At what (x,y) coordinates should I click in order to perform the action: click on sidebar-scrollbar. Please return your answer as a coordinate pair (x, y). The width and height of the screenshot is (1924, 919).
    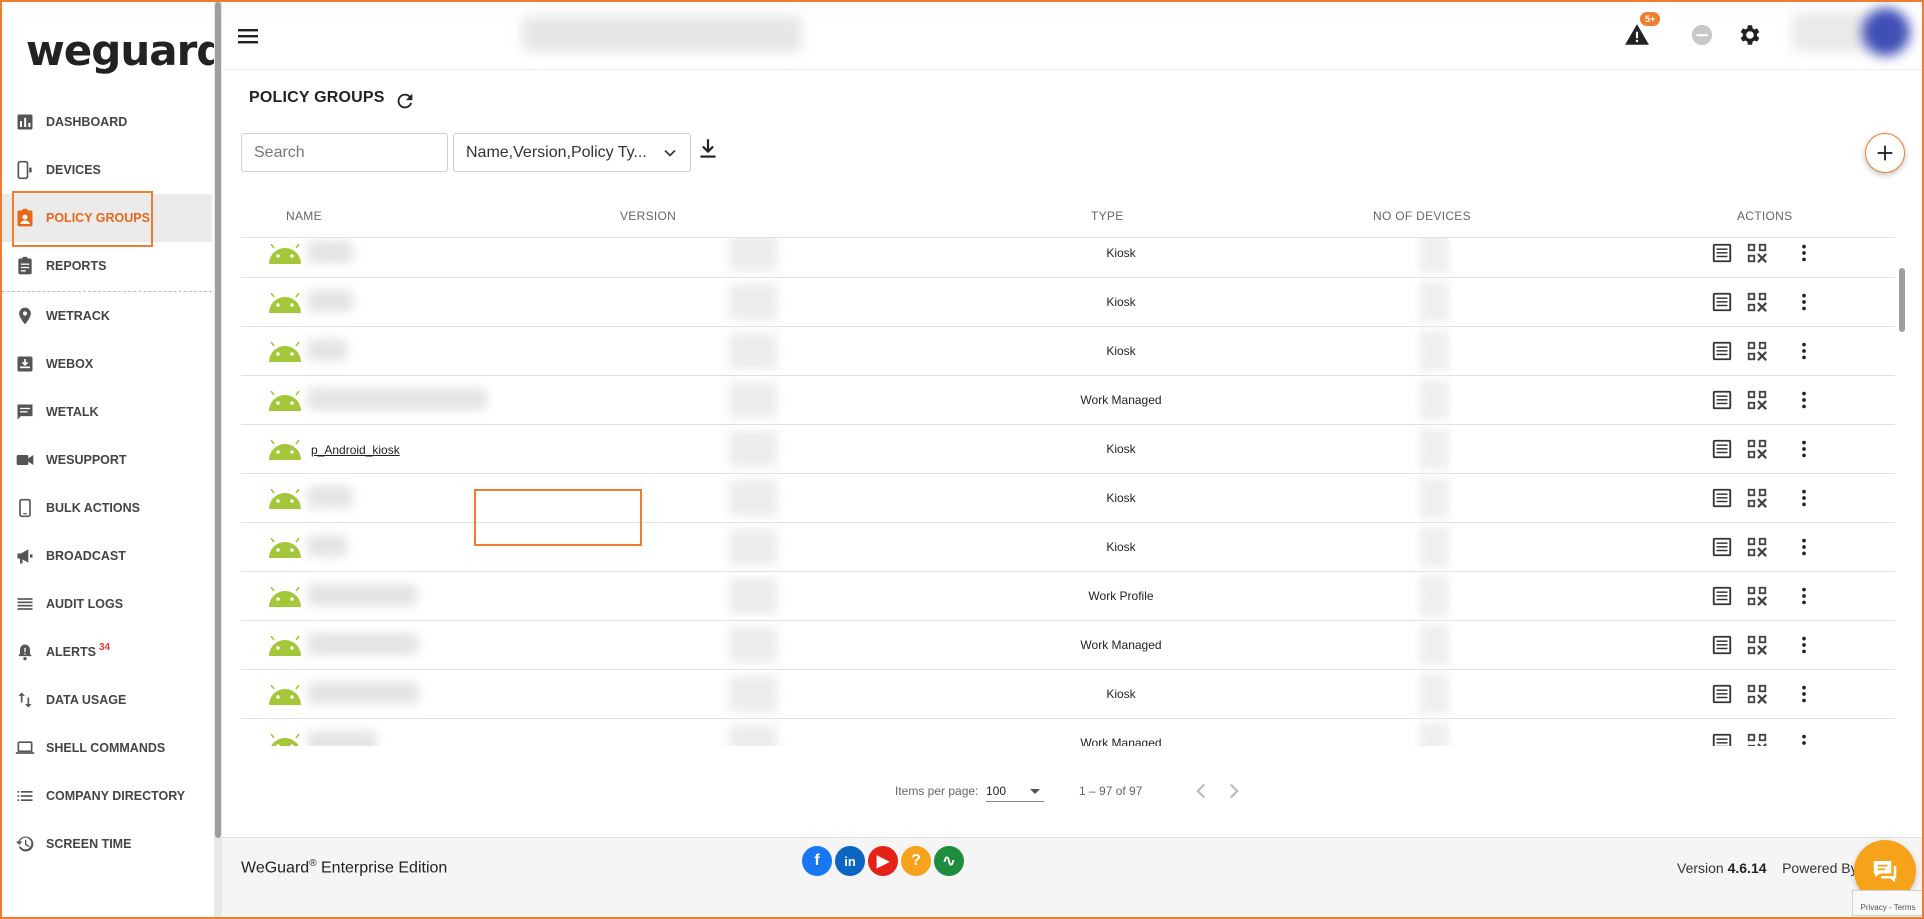
    Looking at the image, I should click on (218, 459).